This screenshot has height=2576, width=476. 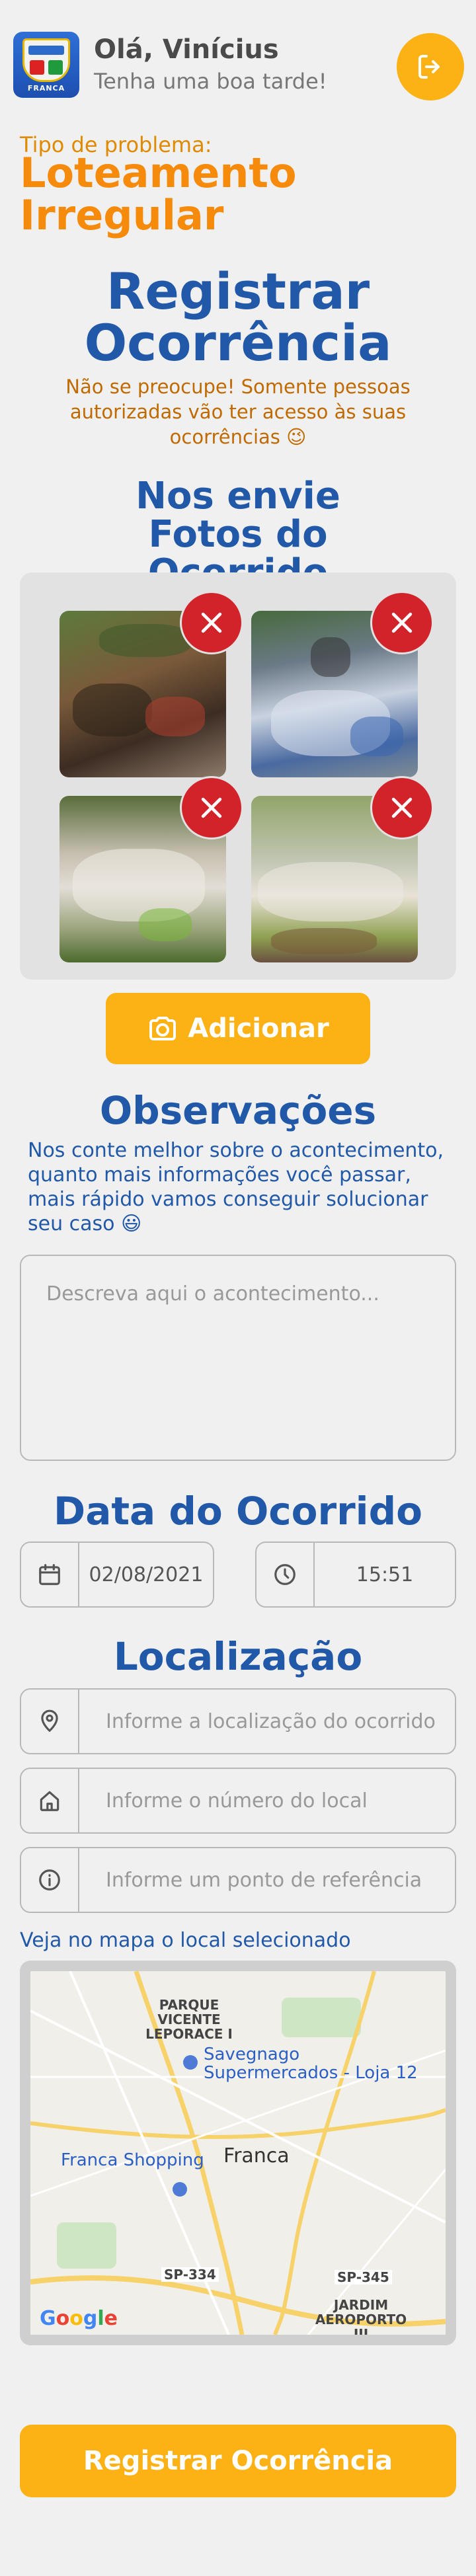 What do you see at coordinates (186, 49) in the screenshot?
I see `greeting: Olá, Vinícius` at bounding box center [186, 49].